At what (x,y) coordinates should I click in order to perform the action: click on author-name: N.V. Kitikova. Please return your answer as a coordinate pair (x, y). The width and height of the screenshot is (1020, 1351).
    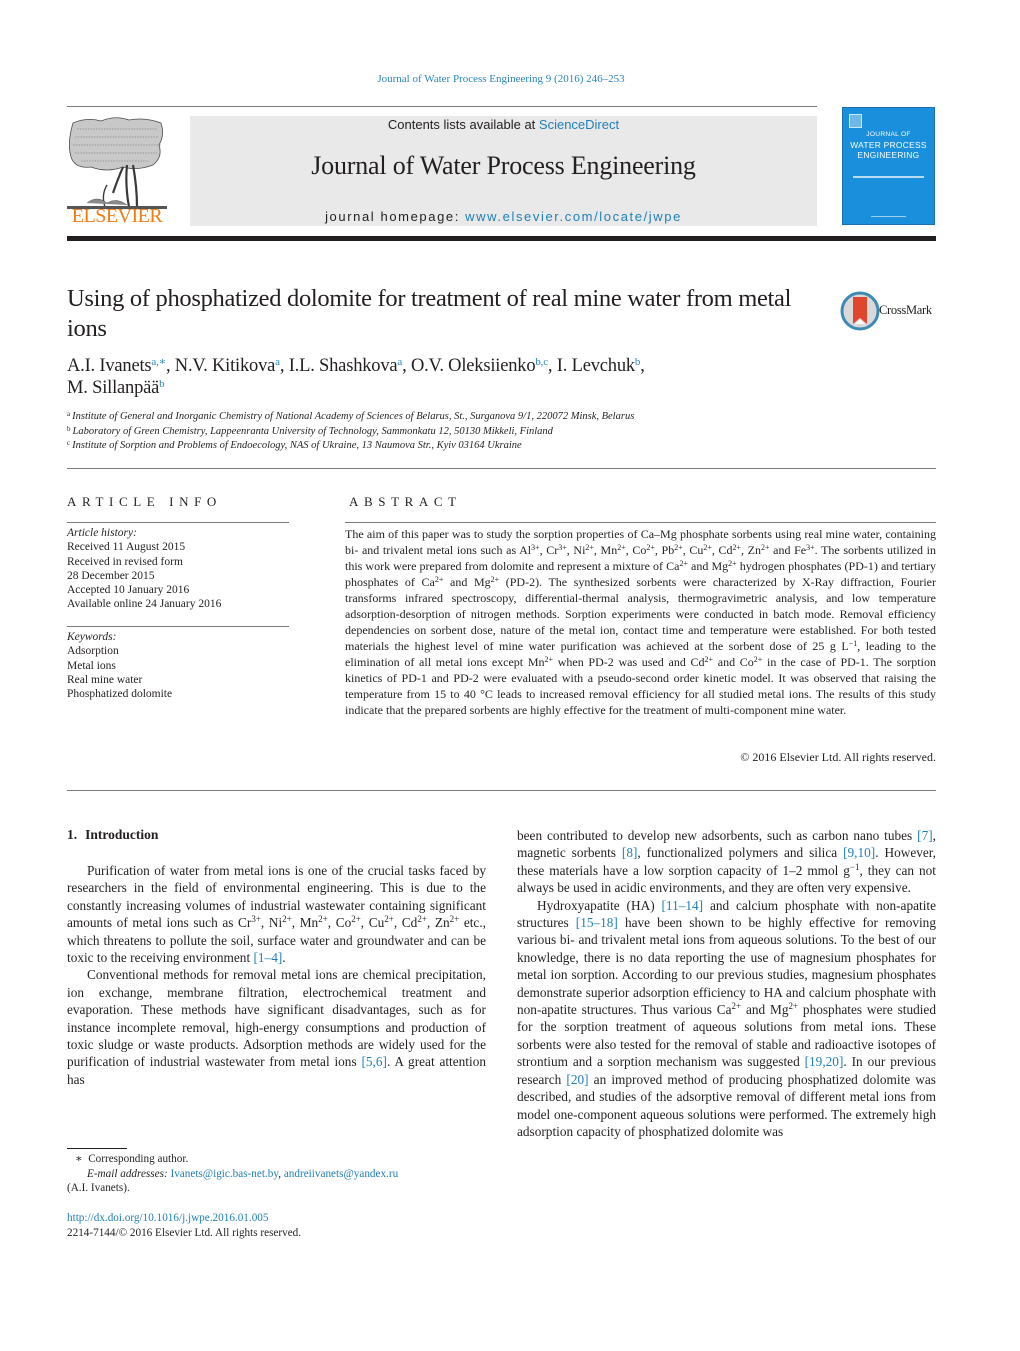
    Looking at the image, I should click on (225, 366).